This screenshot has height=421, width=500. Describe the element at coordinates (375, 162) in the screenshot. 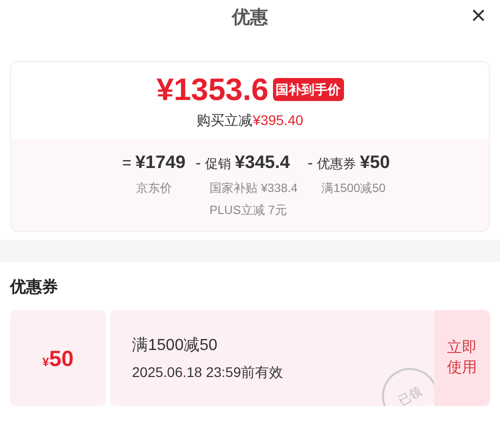

I see `amount-text: ¥50` at that location.